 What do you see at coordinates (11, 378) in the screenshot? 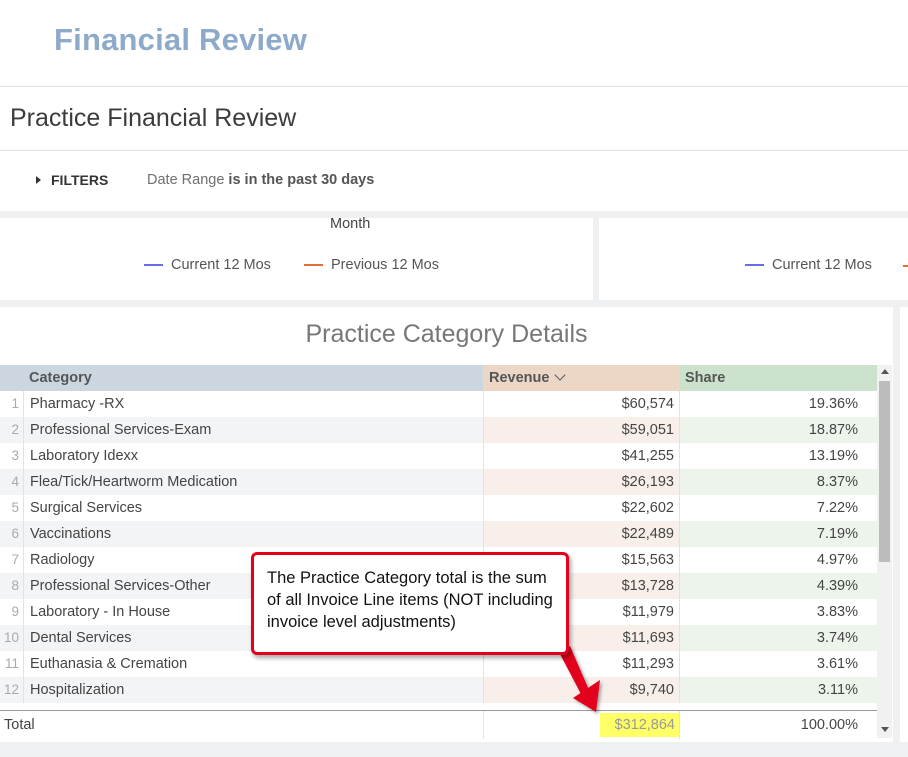
I see `header-index` at bounding box center [11, 378].